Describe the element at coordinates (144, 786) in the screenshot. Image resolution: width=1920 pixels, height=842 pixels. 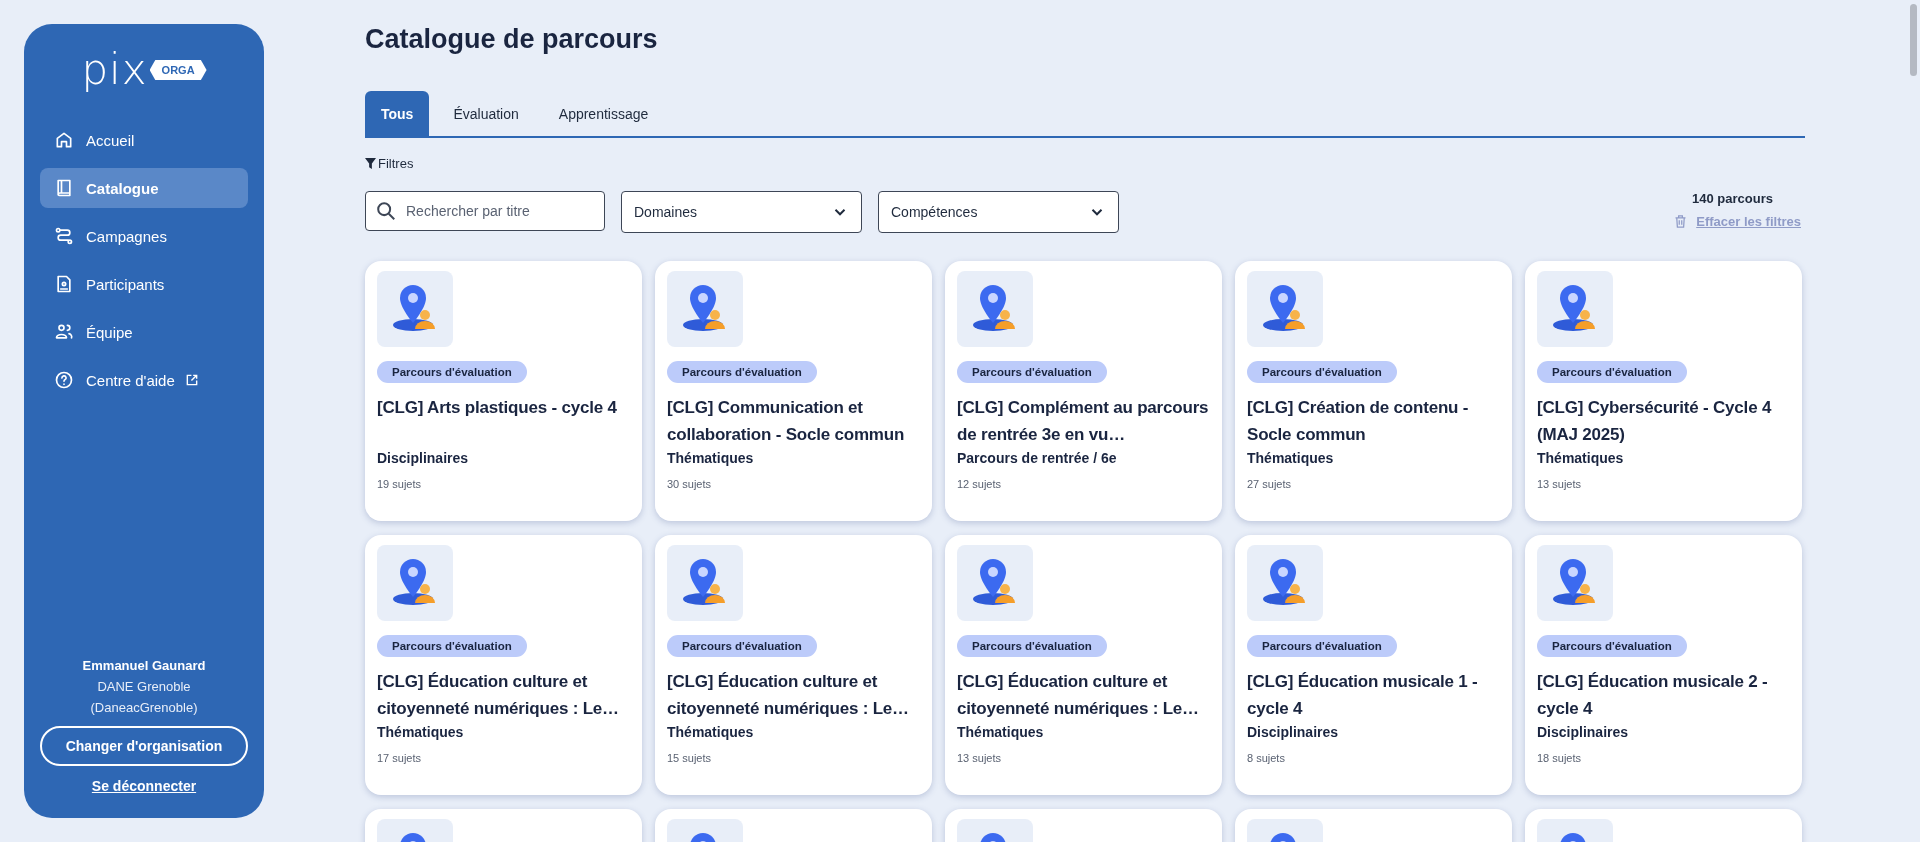
I see `logout-link: Se déconnecter` at that location.